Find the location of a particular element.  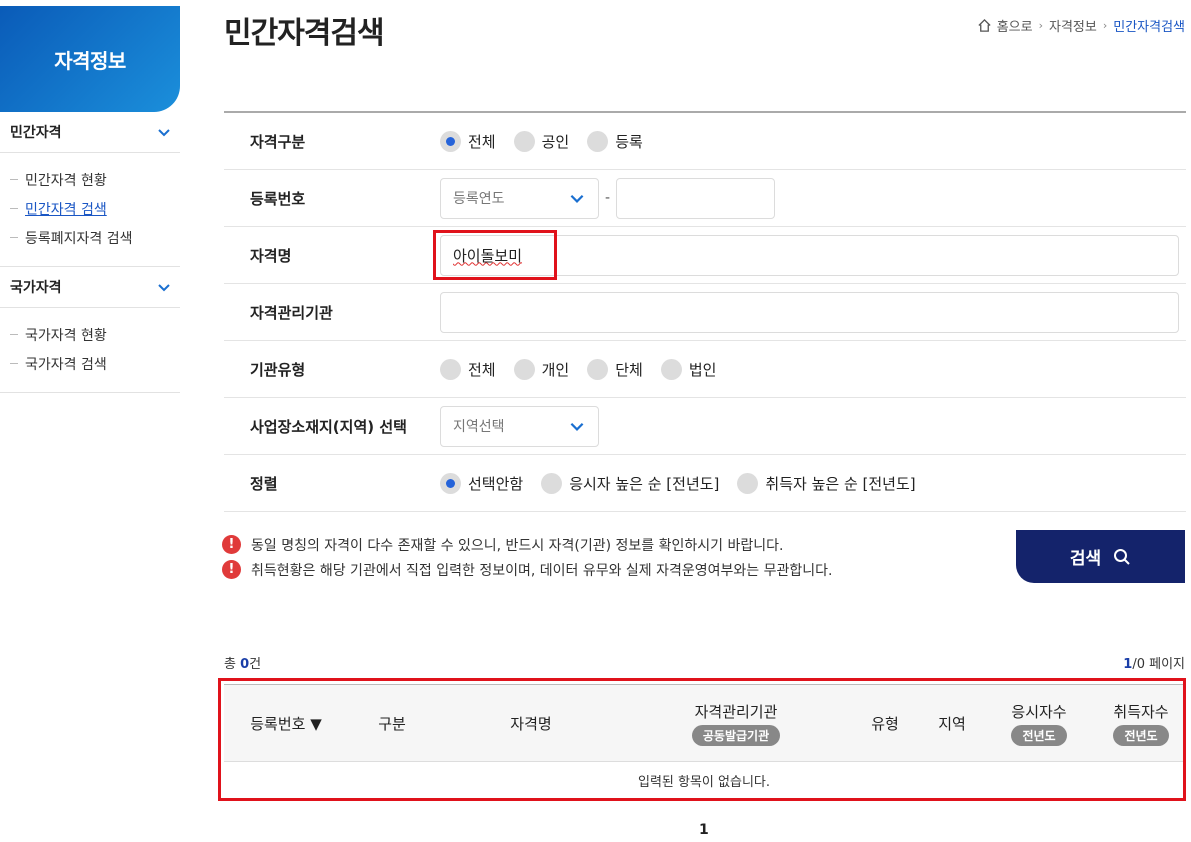

sidebar-group-label: 국가자격 is located at coordinates (36, 287).